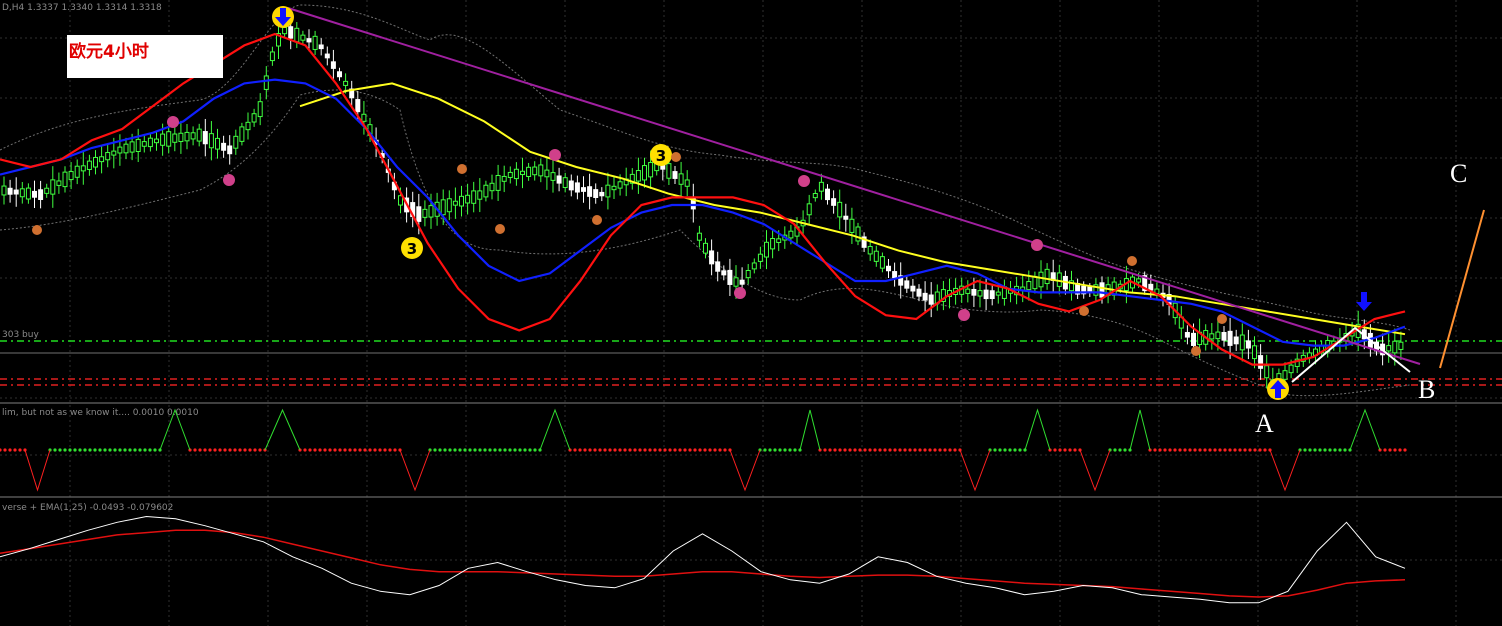 This screenshot has height=626, width=1502. What do you see at coordinates (1278, 389) in the screenshot?
I see `buy-arrow-icon` at bounding box center [1278, 389].